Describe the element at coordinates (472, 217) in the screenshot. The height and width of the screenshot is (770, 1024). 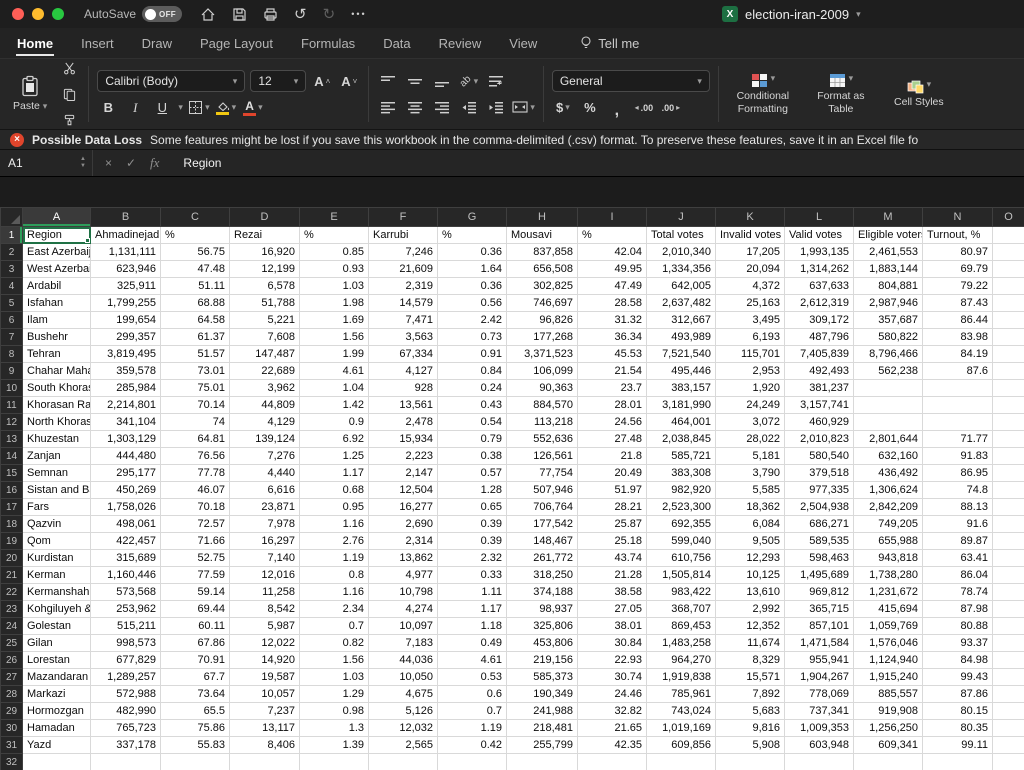
I see `column-header-G: G` at that location.